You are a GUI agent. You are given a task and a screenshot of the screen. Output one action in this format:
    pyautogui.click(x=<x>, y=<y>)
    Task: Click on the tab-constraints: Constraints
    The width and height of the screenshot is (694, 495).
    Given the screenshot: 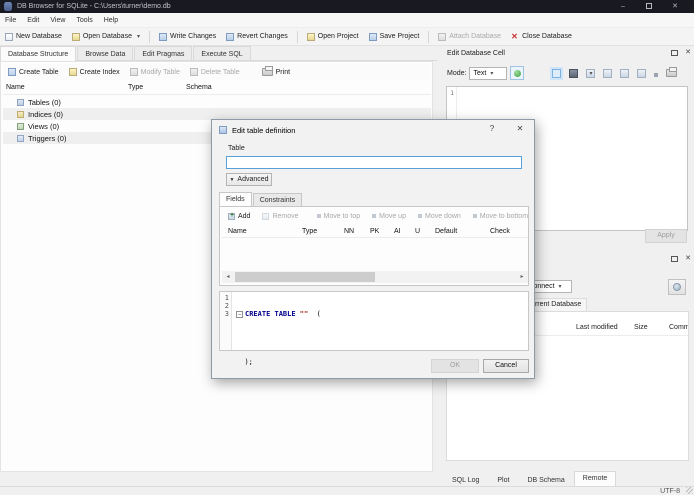 What is the action you would take?
    pyautogui.click(x=277, y=199)
    